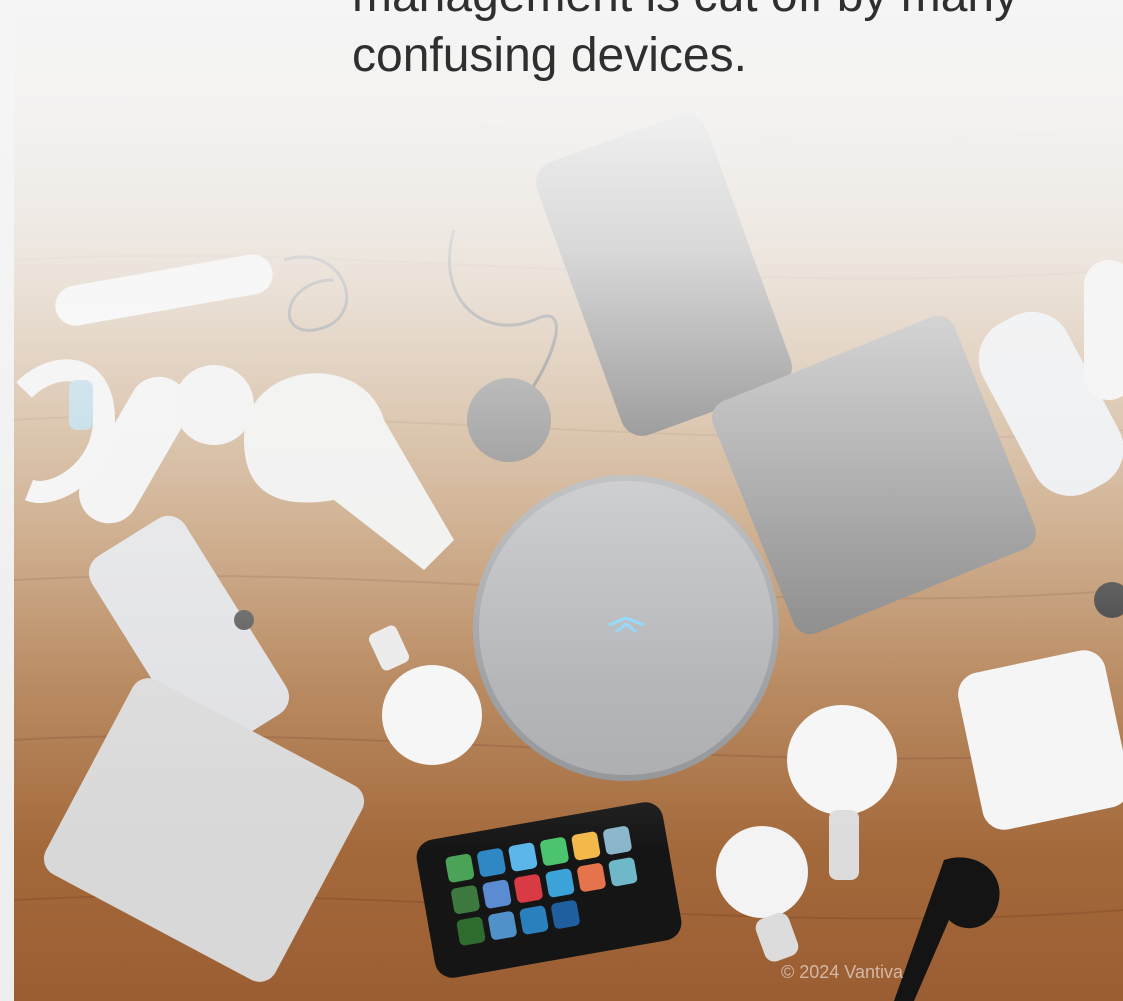 Image resolution: width=1123 pixels, height=1001 pixels. What do you see at coordinates (204, 830) in the screenshot?
I see `power-bank` at bounding box center [204, 830].